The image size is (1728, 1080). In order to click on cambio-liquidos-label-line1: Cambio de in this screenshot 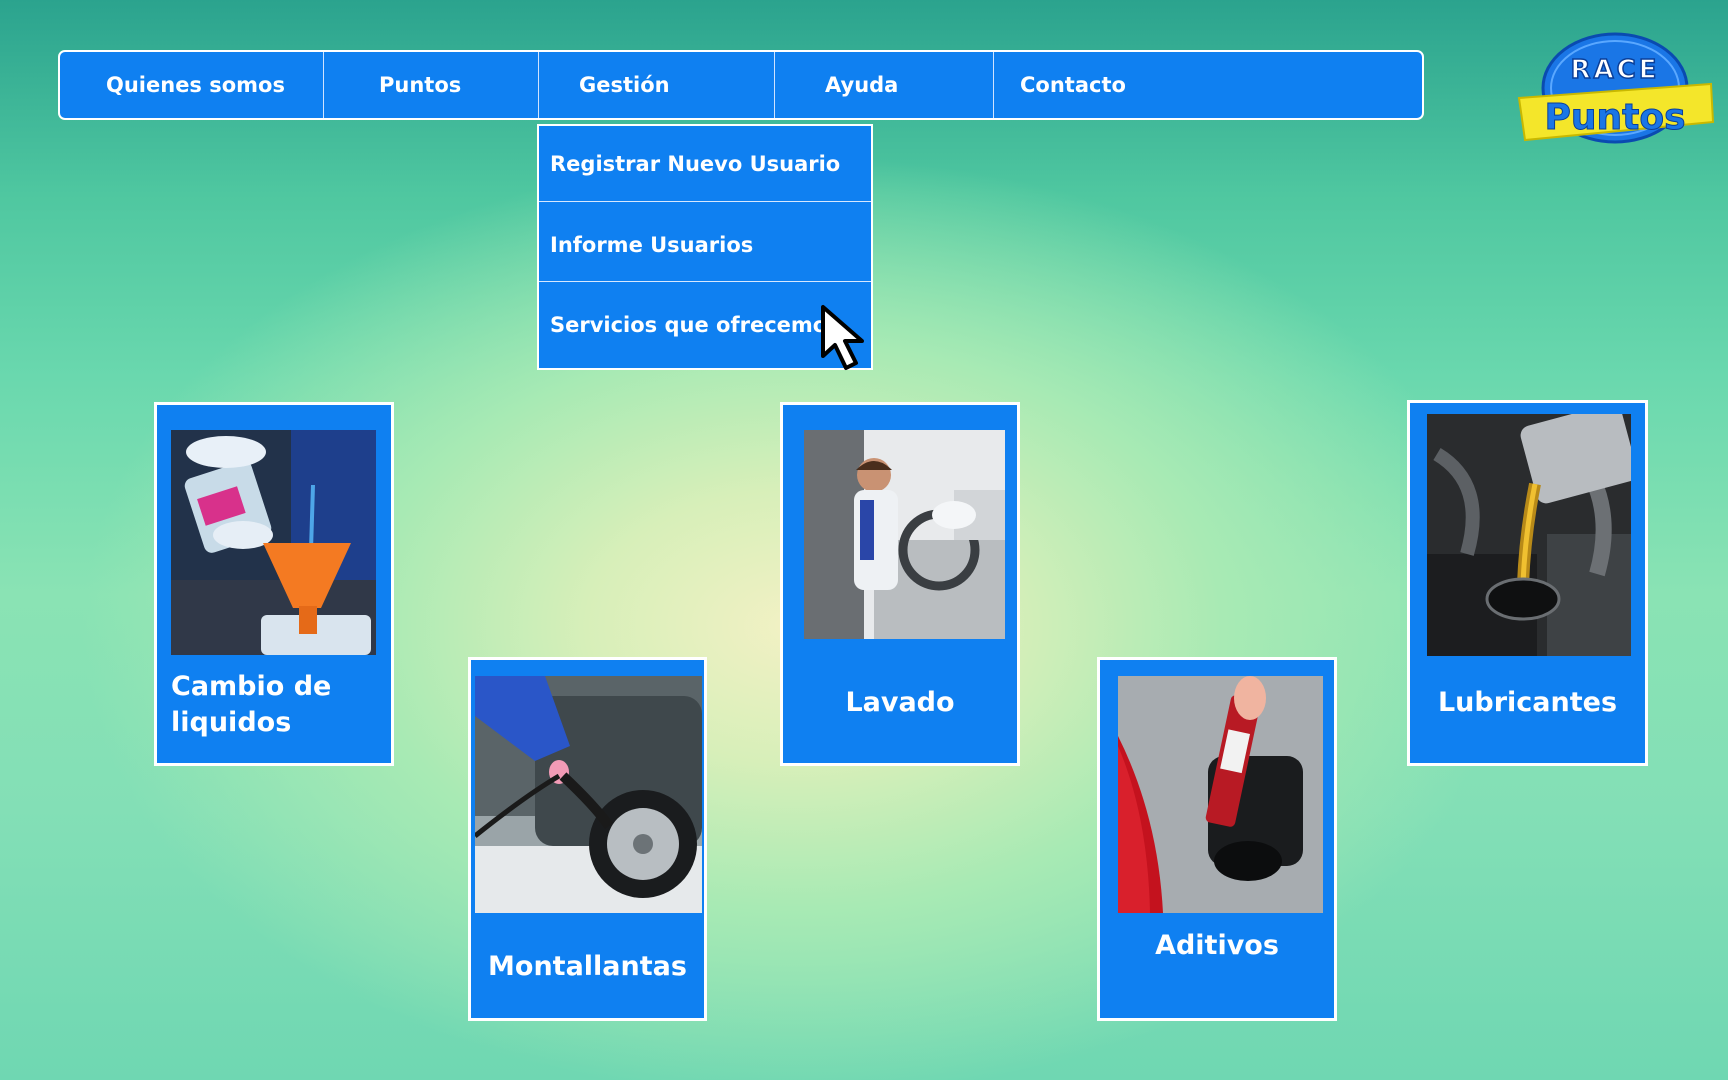, I will do `click(251, 686)`.